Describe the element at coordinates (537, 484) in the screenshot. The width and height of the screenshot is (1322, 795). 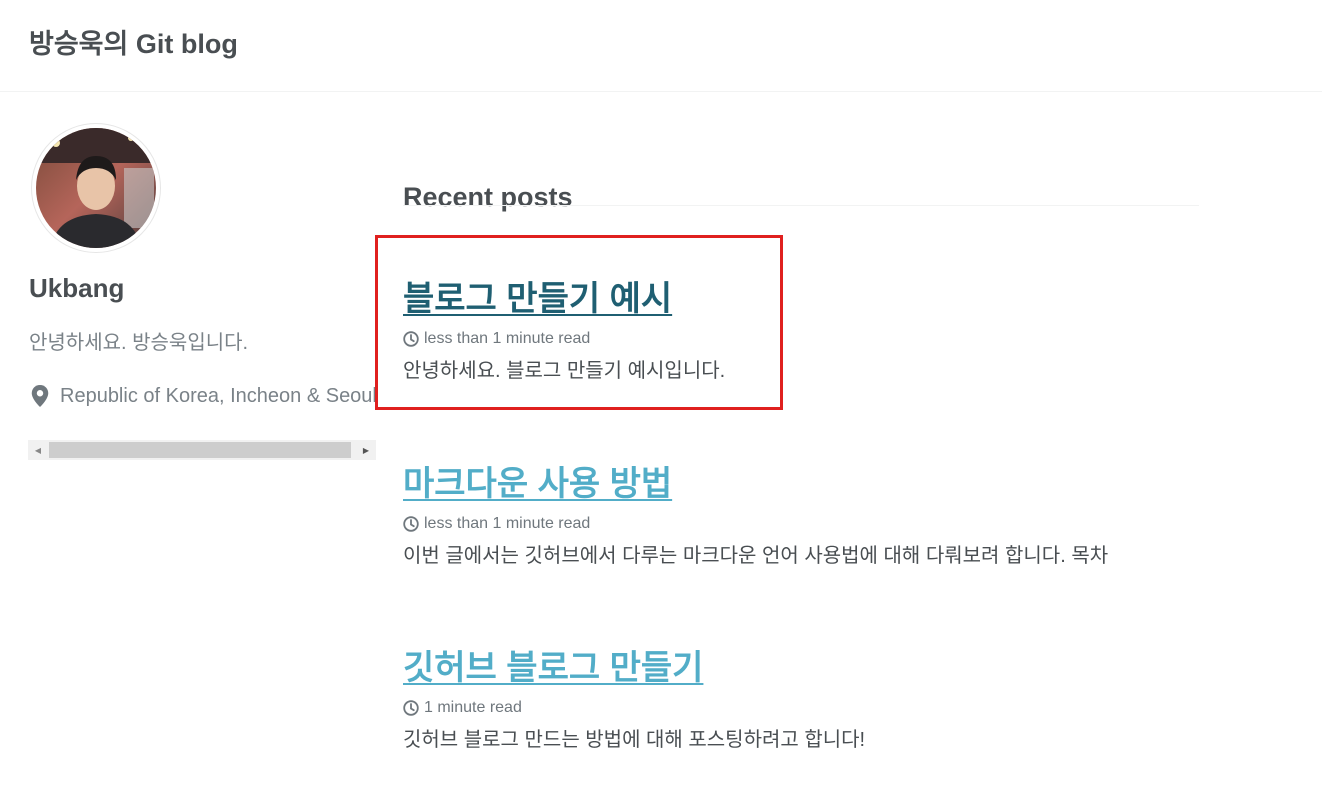
I see `post-title-link: 마크다운 사용 방법` at that location.